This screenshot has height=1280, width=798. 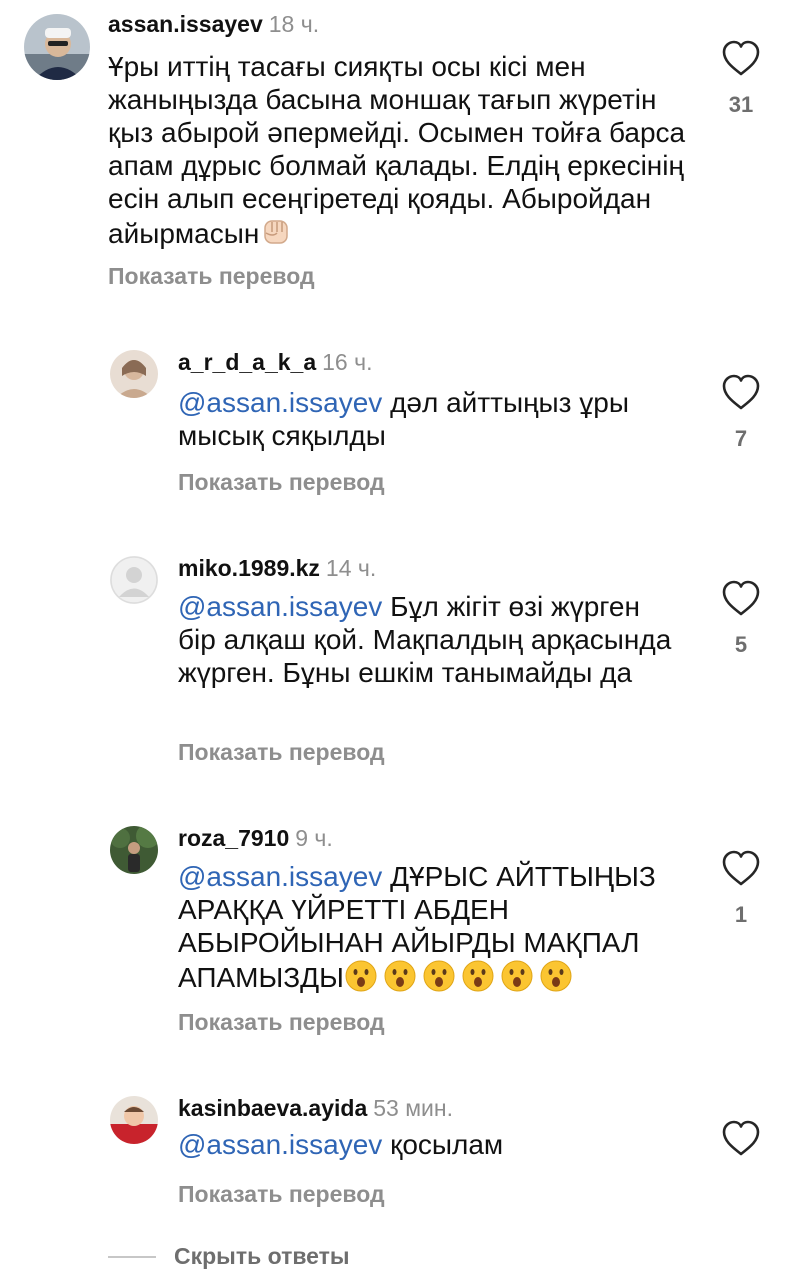 What do you see at coordinates (247, 362) in the screenshot?
I see `username: a_r_d_a_k_a` at bounding box center [247, 362].